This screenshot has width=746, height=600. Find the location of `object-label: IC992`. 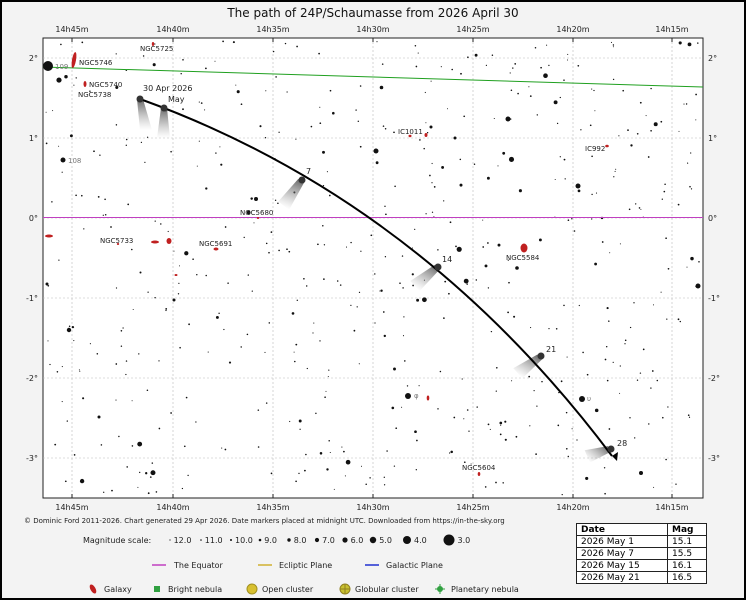

object-label: IC992 is located at coordinates (595, 149).